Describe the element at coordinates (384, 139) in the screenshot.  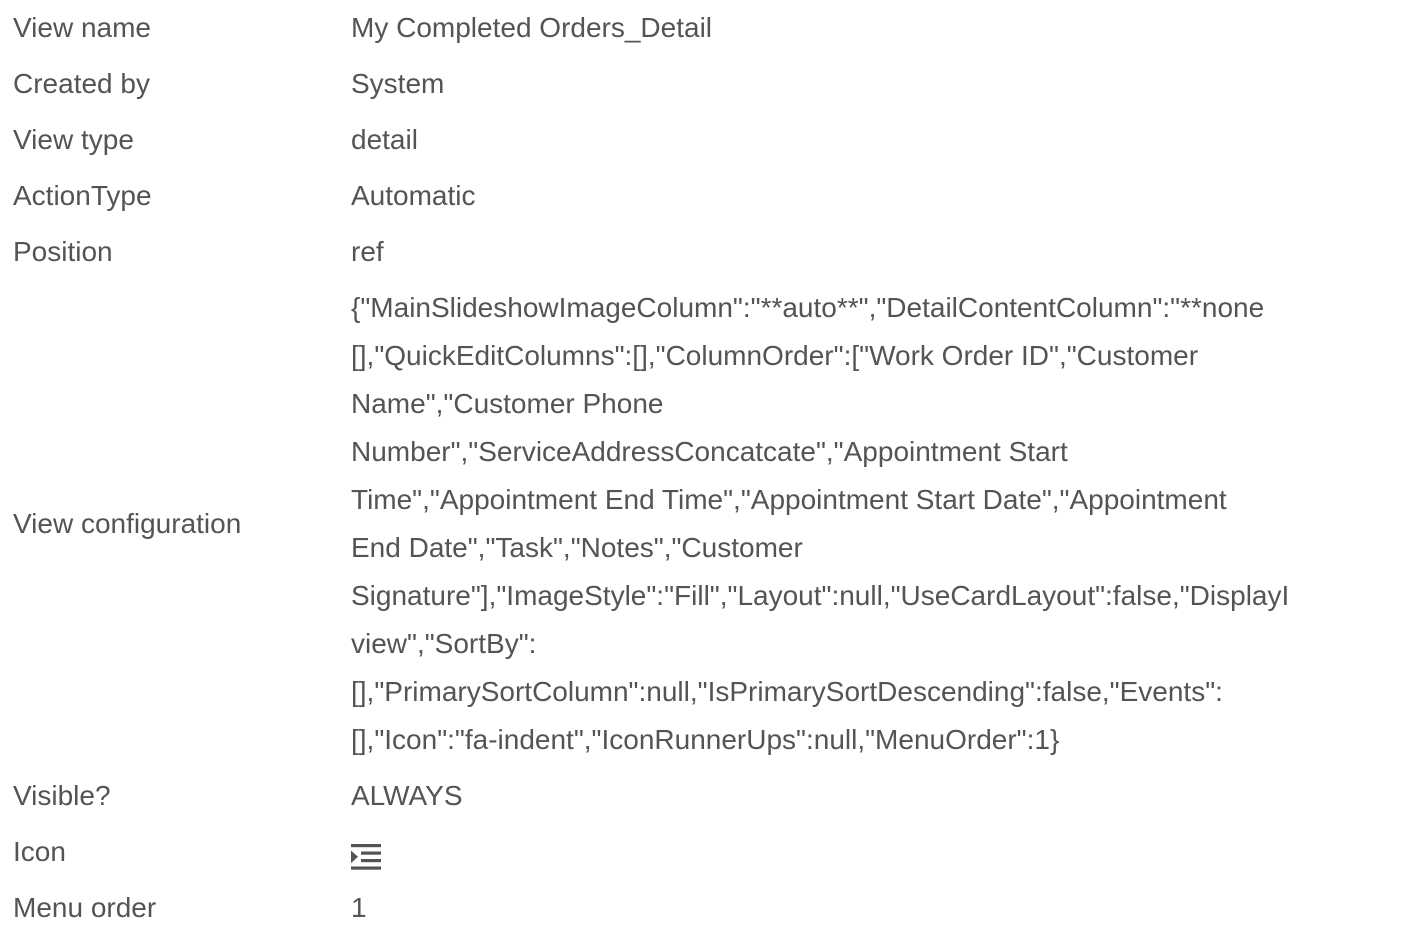
I see `view-type-value: detail` at that location.